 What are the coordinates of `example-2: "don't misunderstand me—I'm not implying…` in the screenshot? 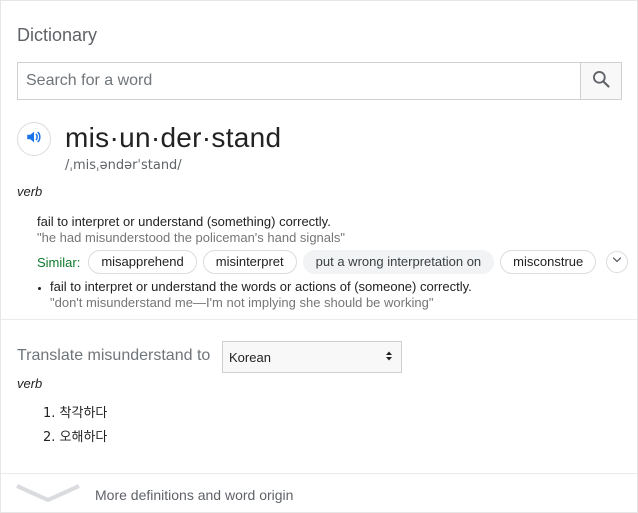 It's located at (242, 302).